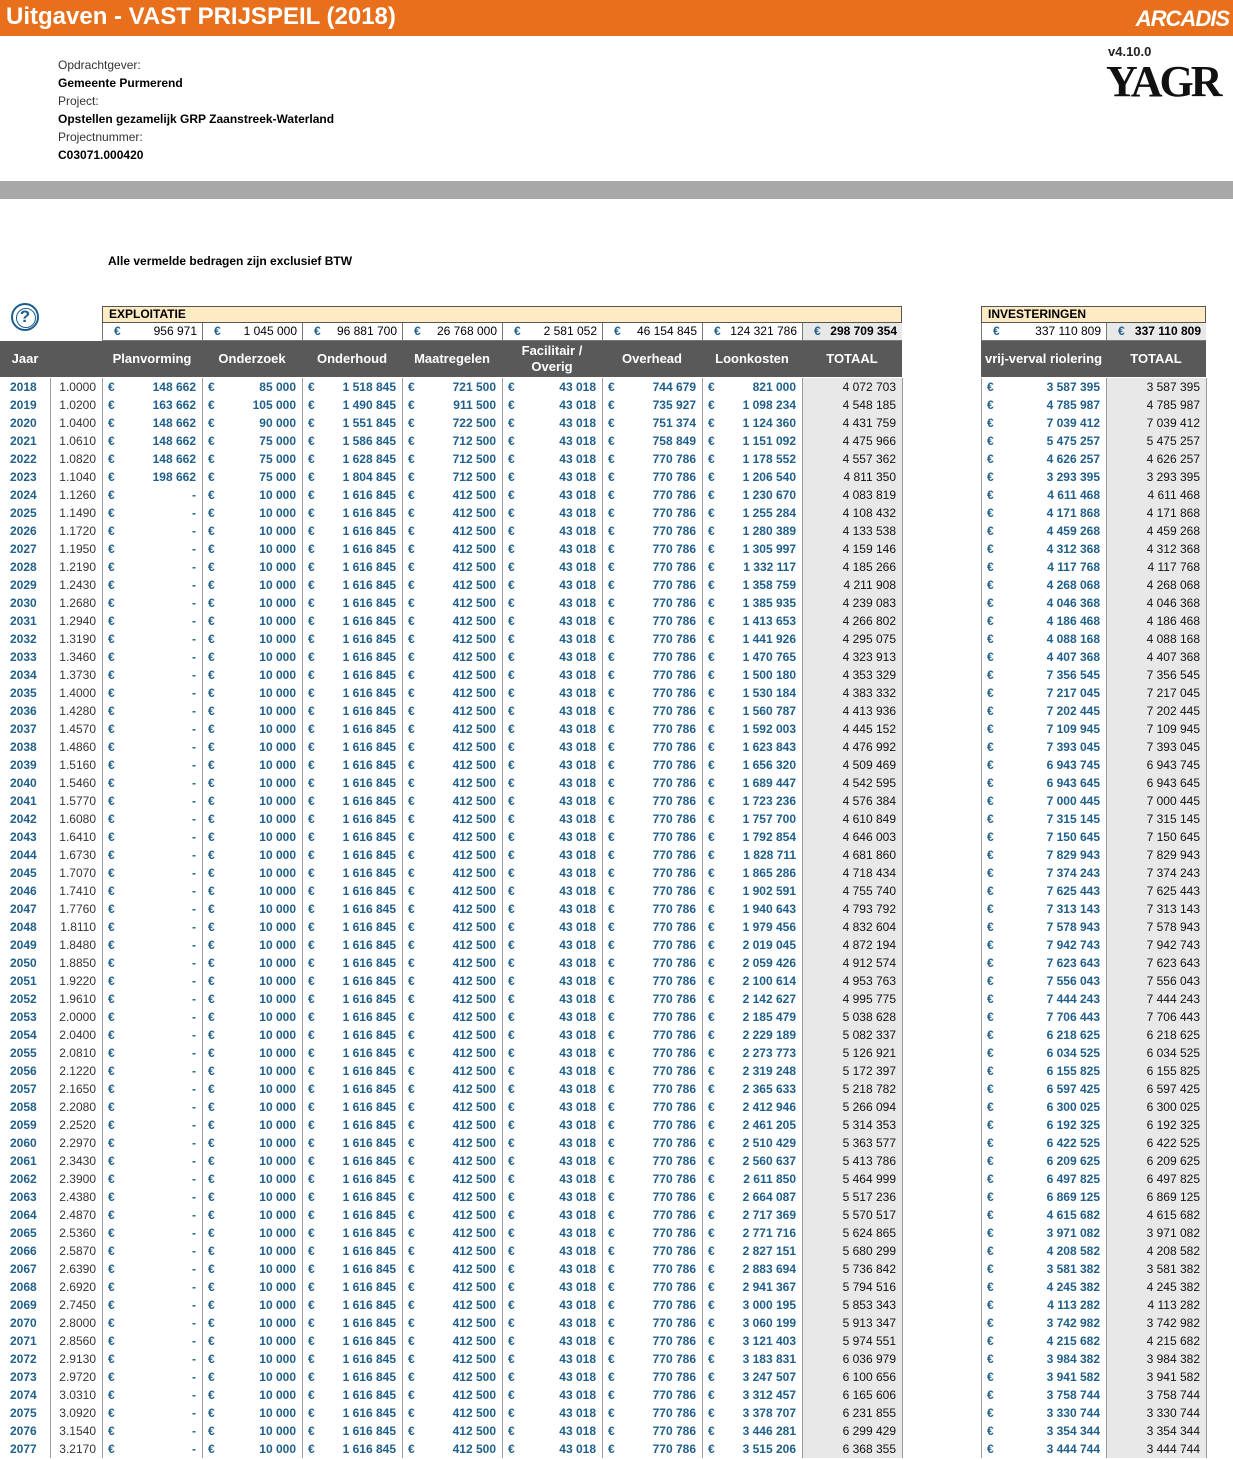 The image size is (1233, 1460). I want to click on total-cell: 5 853 343, so click(852, 1305).